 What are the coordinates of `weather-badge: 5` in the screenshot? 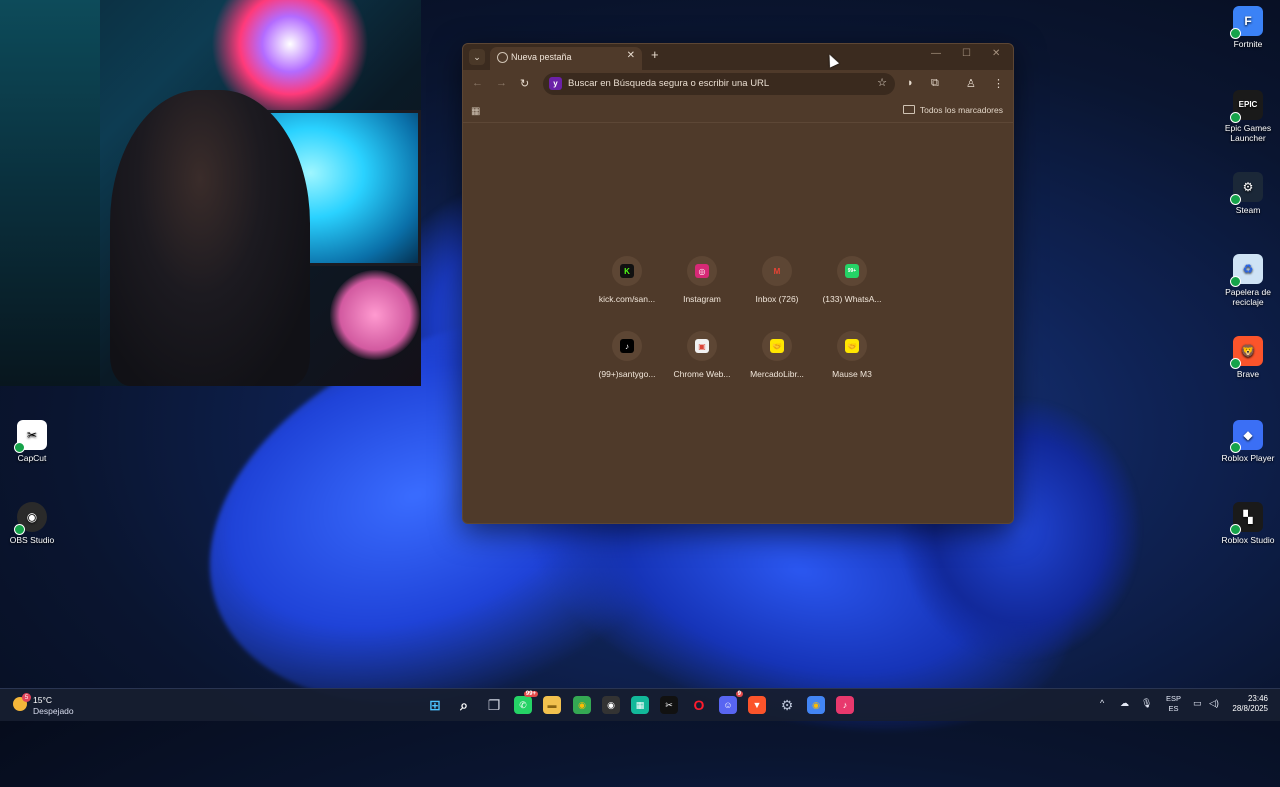 It's located at (26, 697).